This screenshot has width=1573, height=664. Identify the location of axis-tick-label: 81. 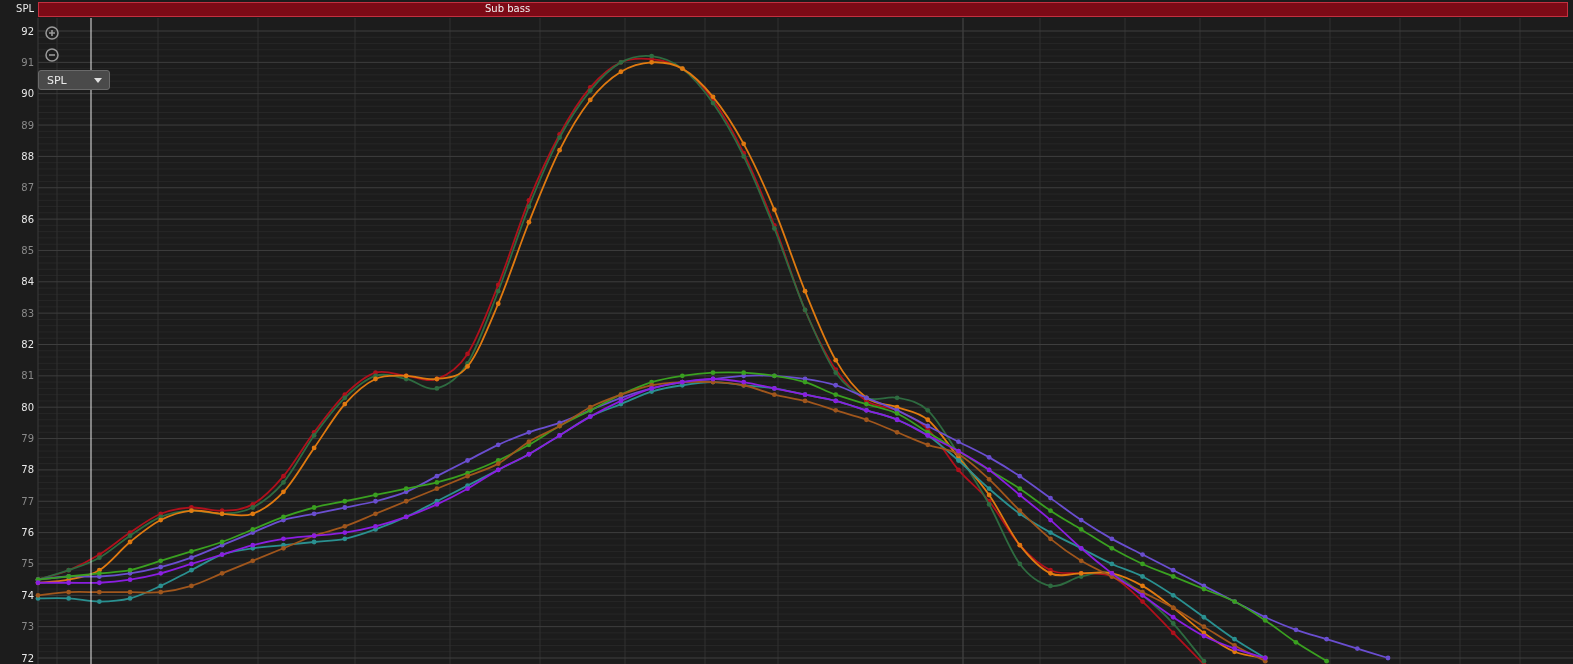
(27, 376).